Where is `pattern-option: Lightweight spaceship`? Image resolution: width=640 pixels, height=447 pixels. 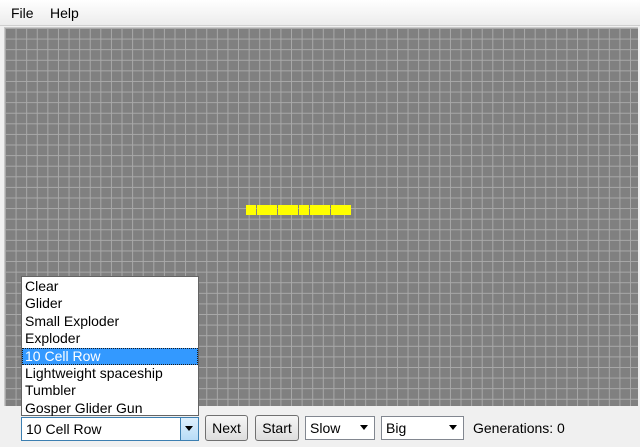
pattern-option: Lightweight spaceship is located at coordinates (110, 373).